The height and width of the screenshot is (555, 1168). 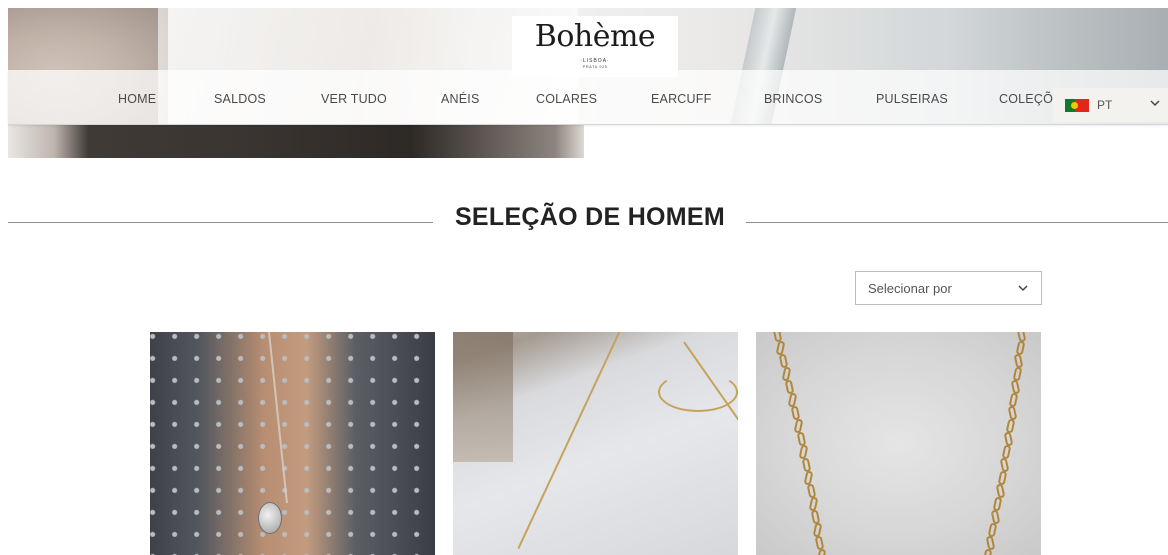 I want to click on header-banner-lower-strip, so click(x=296, y=141).